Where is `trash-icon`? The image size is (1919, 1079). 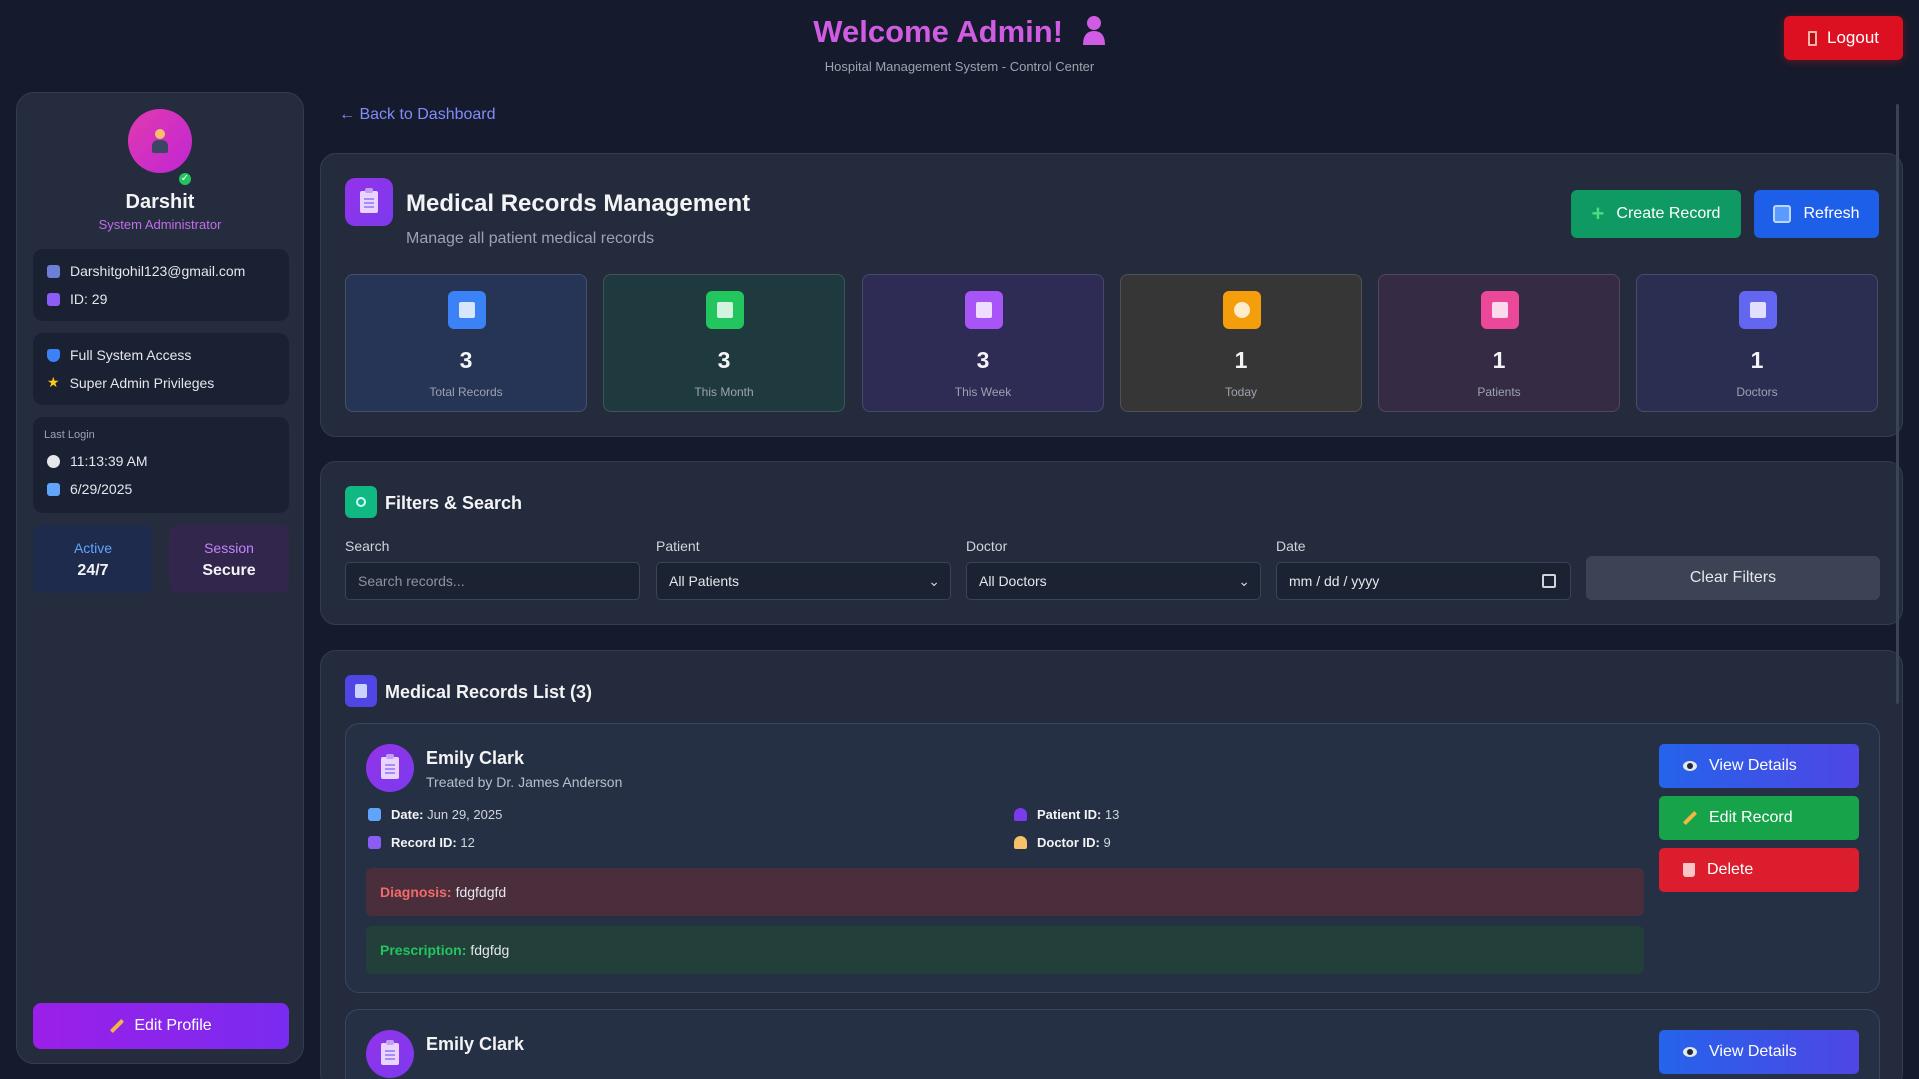
trash-icon is located at coordinates (1689, 870).